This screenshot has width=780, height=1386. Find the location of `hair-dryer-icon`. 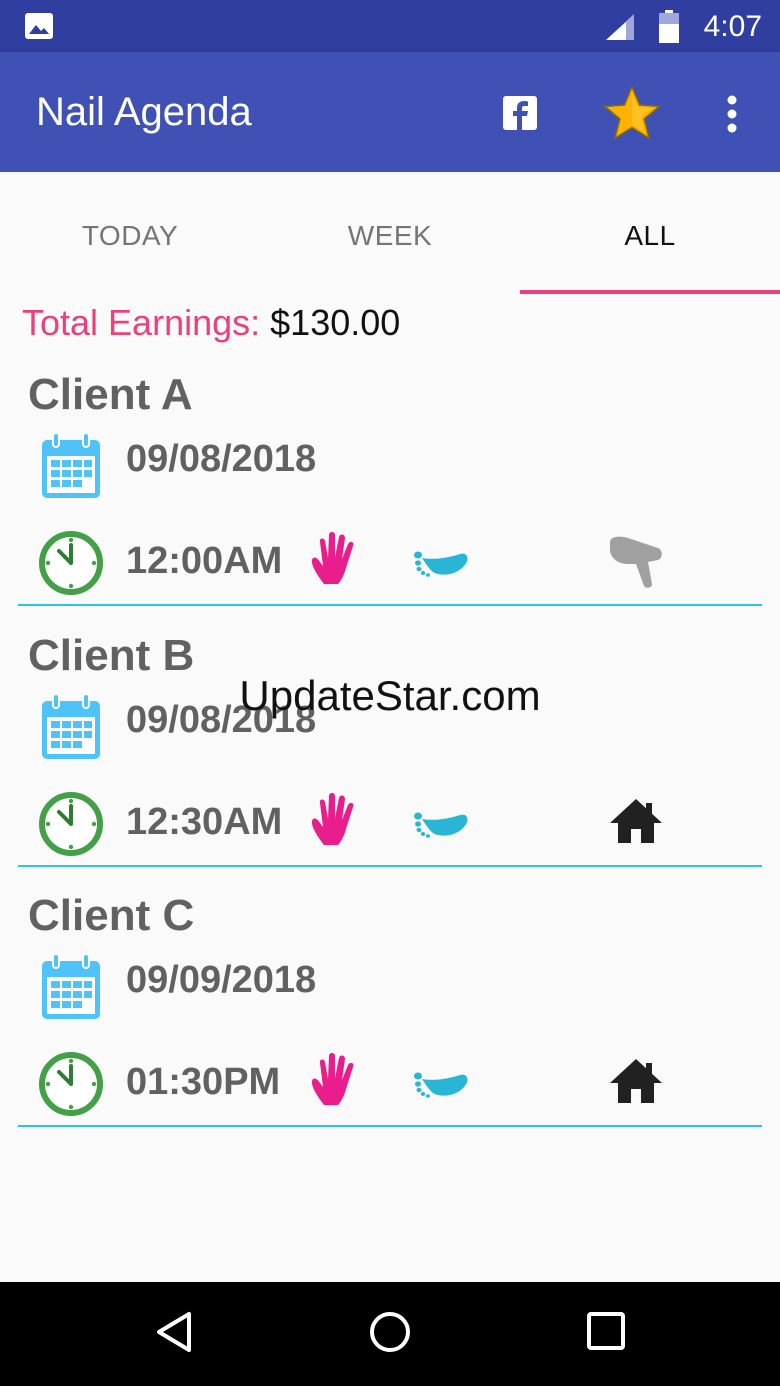

hair-dryer-icon is located at coordinates (636, 562).